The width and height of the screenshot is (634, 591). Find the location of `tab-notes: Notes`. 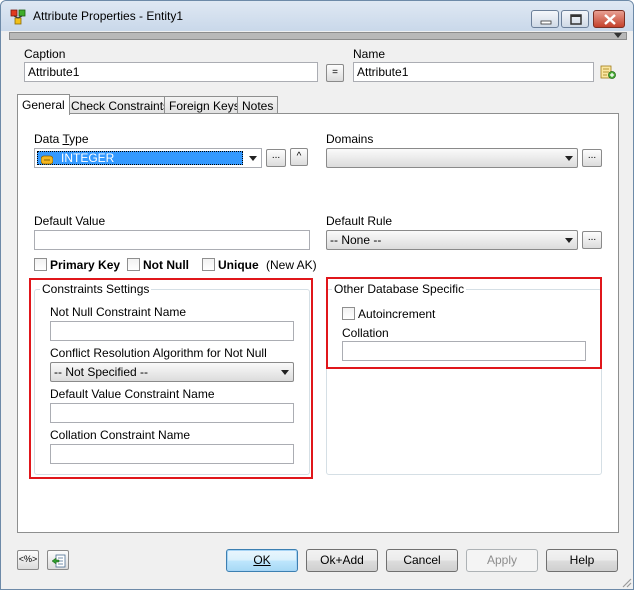

tab-notes: Notes is located at coordinates (258, 105).